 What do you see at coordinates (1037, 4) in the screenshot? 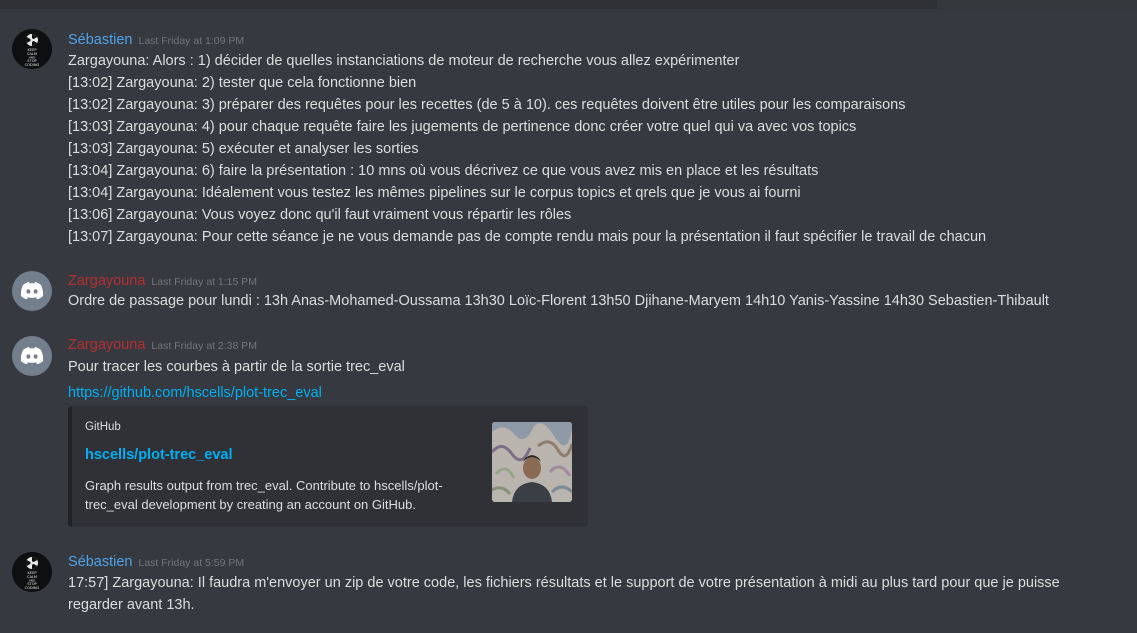
I see `top-bar-shape` at bounding box center [1037, 4].